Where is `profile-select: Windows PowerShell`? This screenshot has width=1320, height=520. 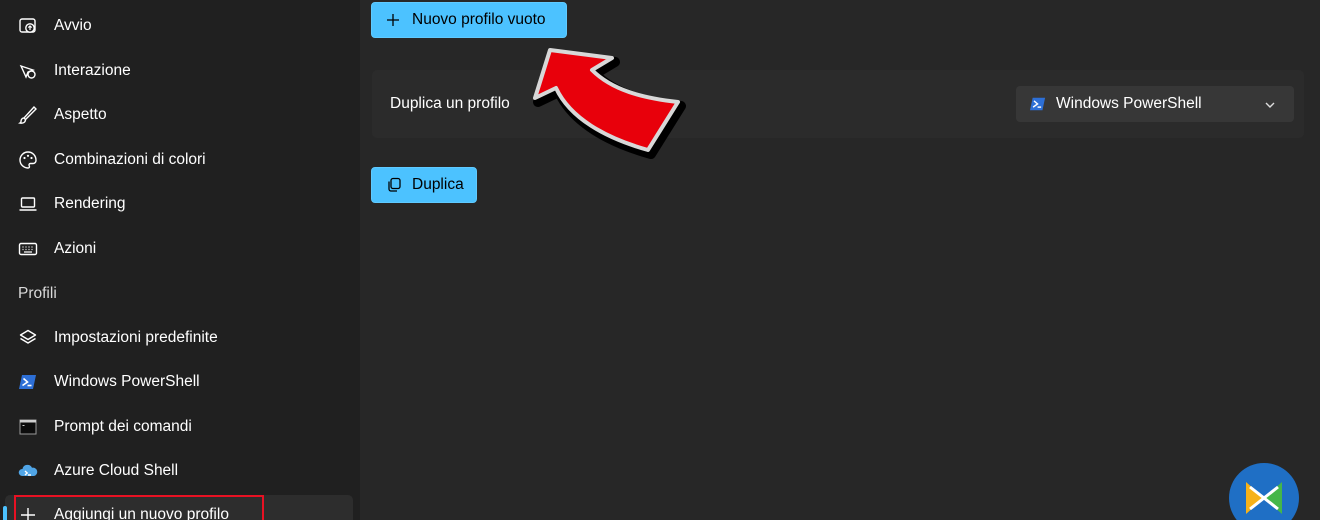
profile-select: Windows PowerShell is located at coordinates (1155, 104).